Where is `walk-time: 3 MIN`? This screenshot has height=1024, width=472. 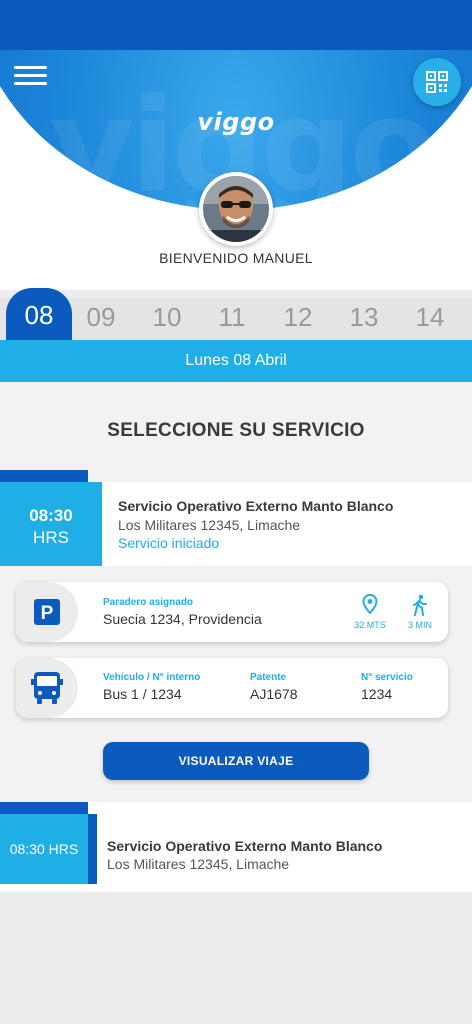
walk-time: 3 MIN is located at coordinates (419, 625).